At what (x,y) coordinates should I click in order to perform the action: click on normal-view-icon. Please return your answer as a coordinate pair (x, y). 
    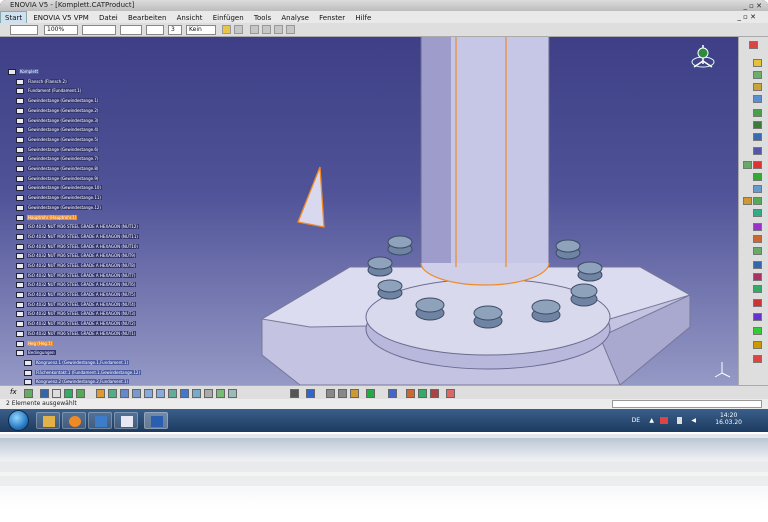
    Looking at the image, I should click on (172, 393).